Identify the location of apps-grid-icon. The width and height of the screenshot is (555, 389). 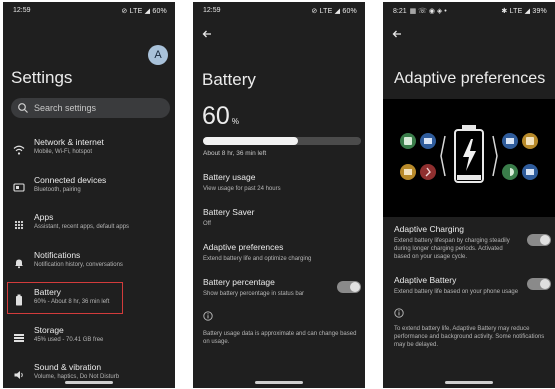
(19, 225).